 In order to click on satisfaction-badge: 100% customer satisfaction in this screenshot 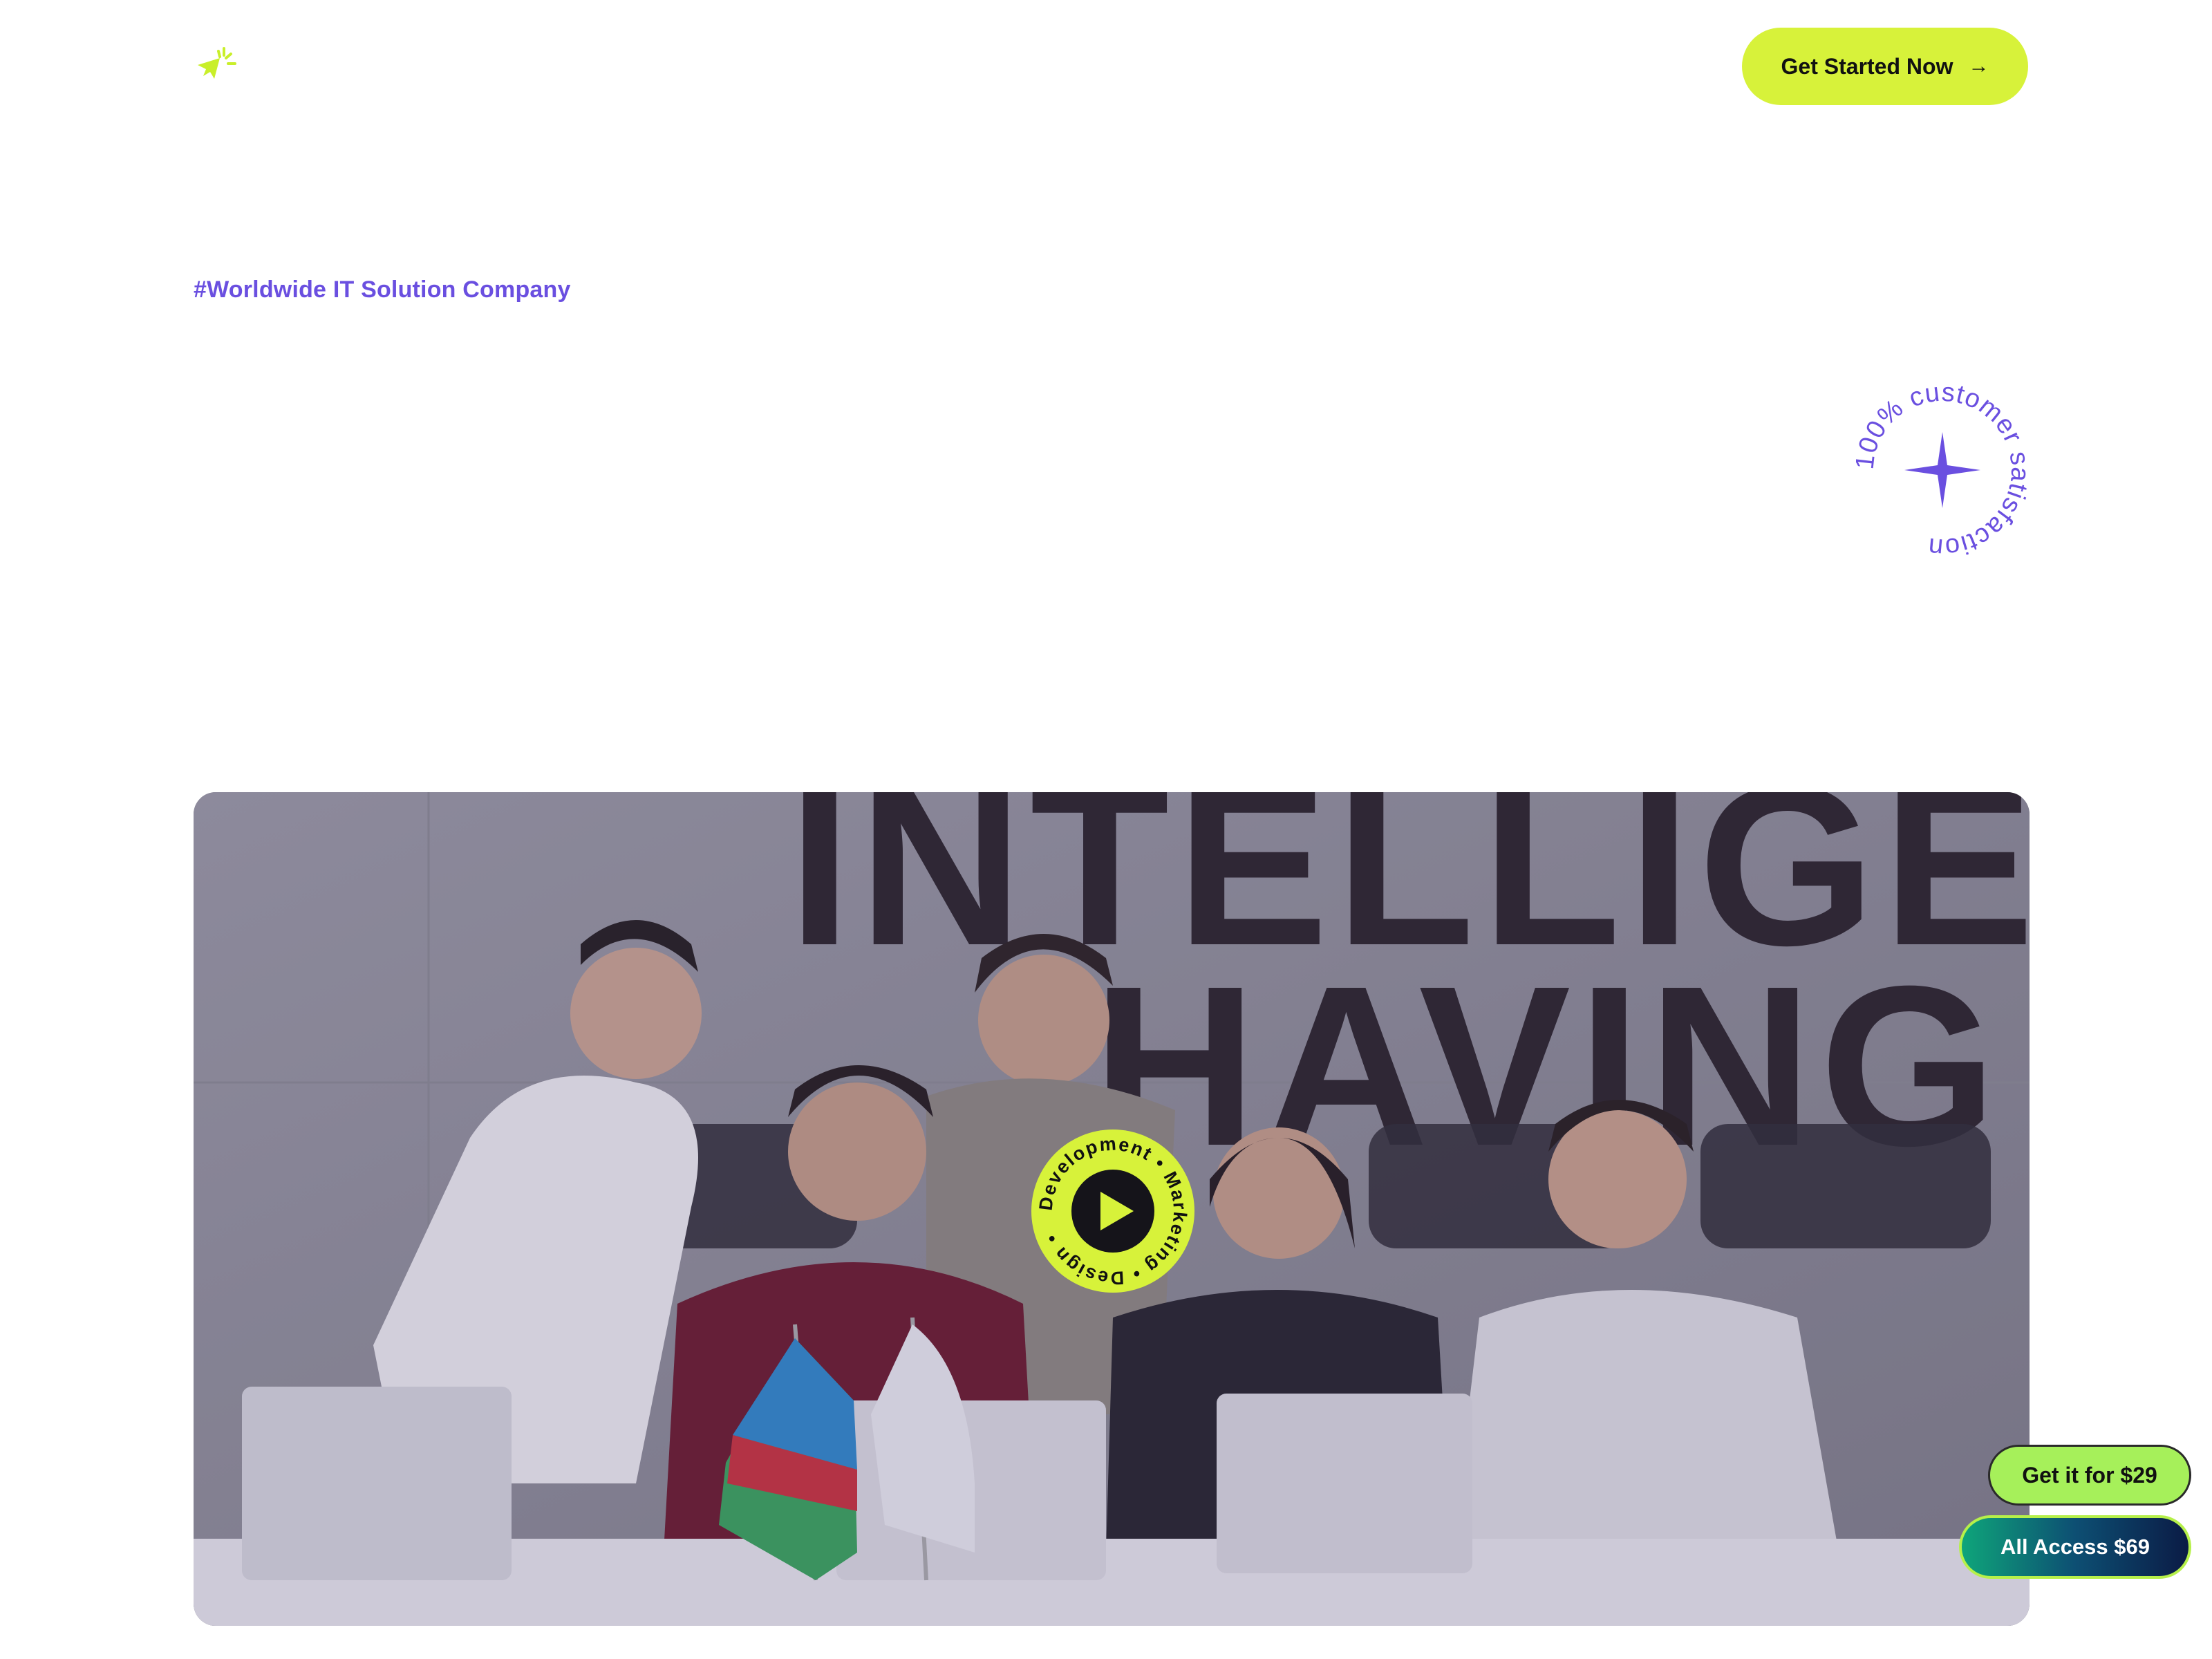, I will do `click(1943, 470)`.